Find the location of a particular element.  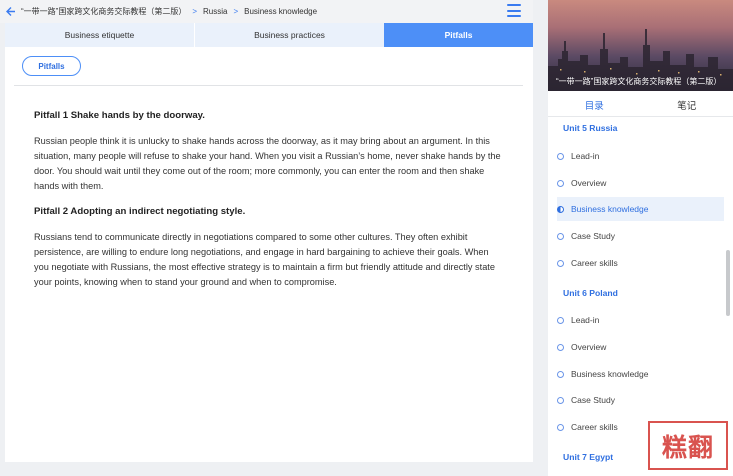

toc-unit-title: Unit 7 Egypt is located at coordinates (588, 457).